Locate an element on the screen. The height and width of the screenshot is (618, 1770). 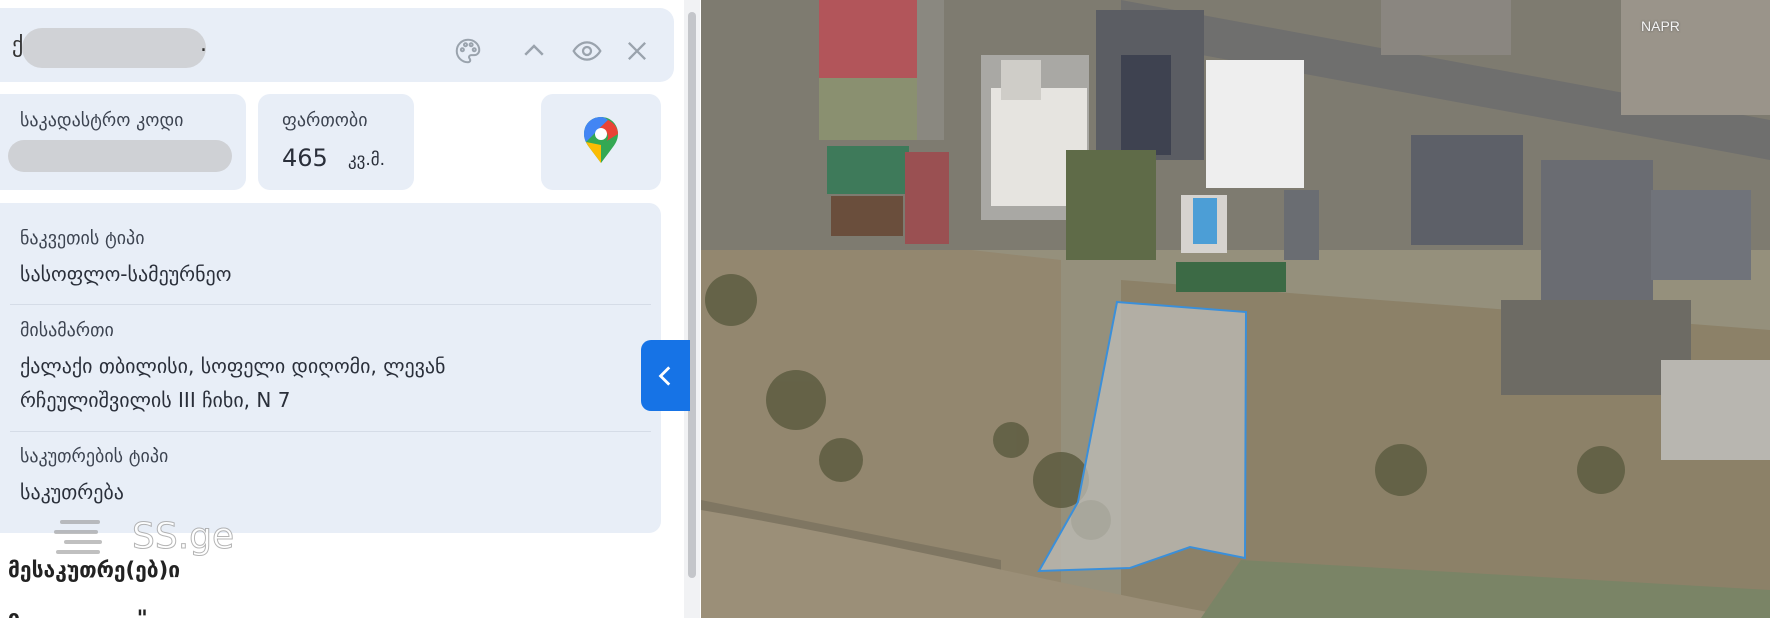
close-icon is located at coordinates (637, 51).